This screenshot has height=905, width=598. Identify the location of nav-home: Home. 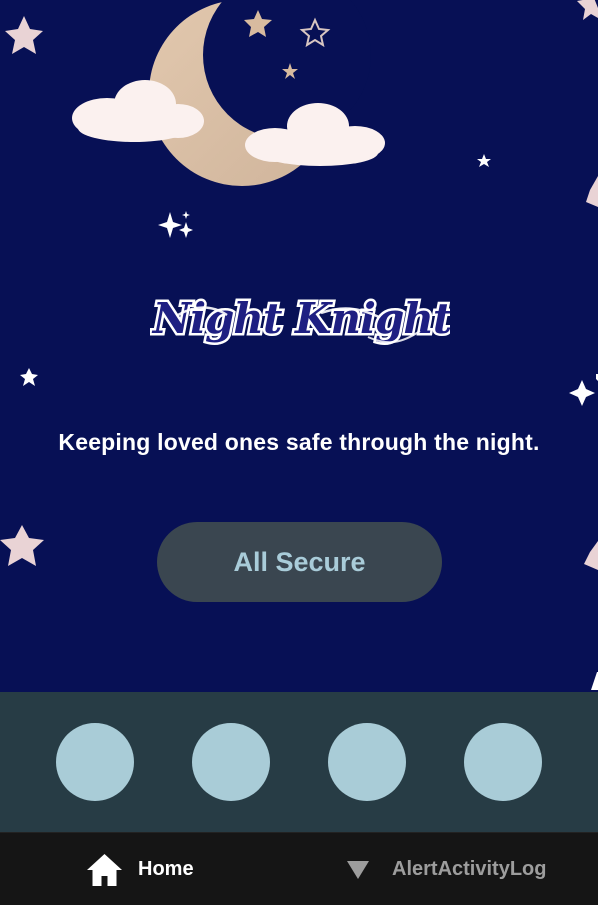
(140, 869).